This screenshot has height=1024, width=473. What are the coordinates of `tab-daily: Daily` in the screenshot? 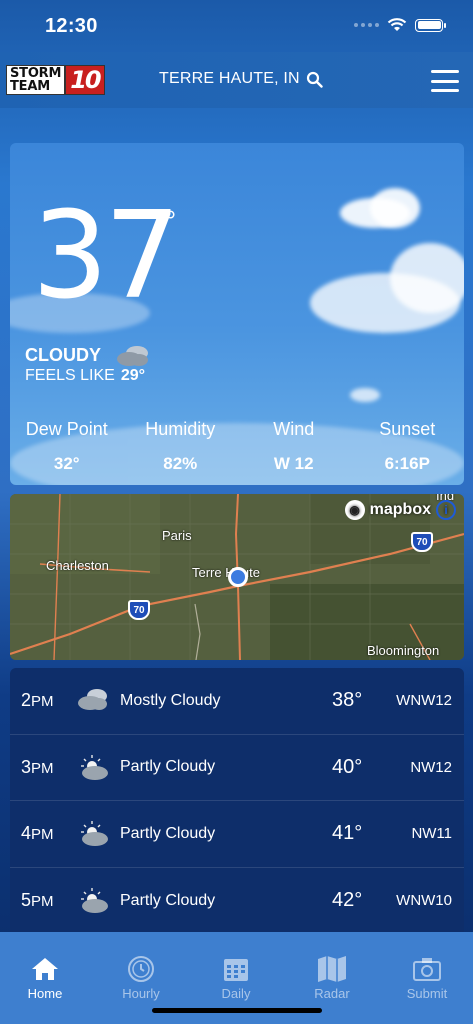 It's located at (236, 977).